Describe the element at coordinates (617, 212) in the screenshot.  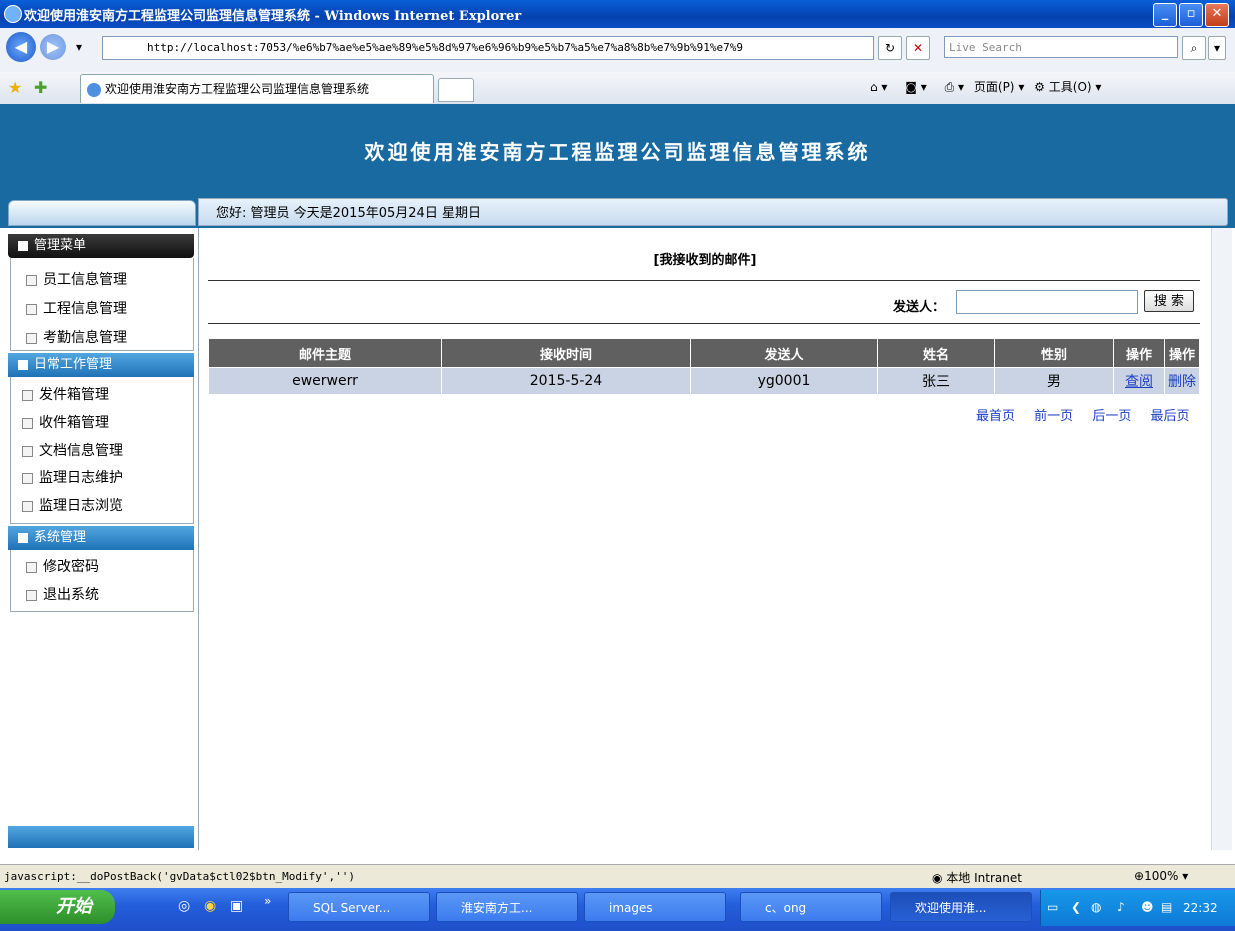
I see `user-bar` at that location.